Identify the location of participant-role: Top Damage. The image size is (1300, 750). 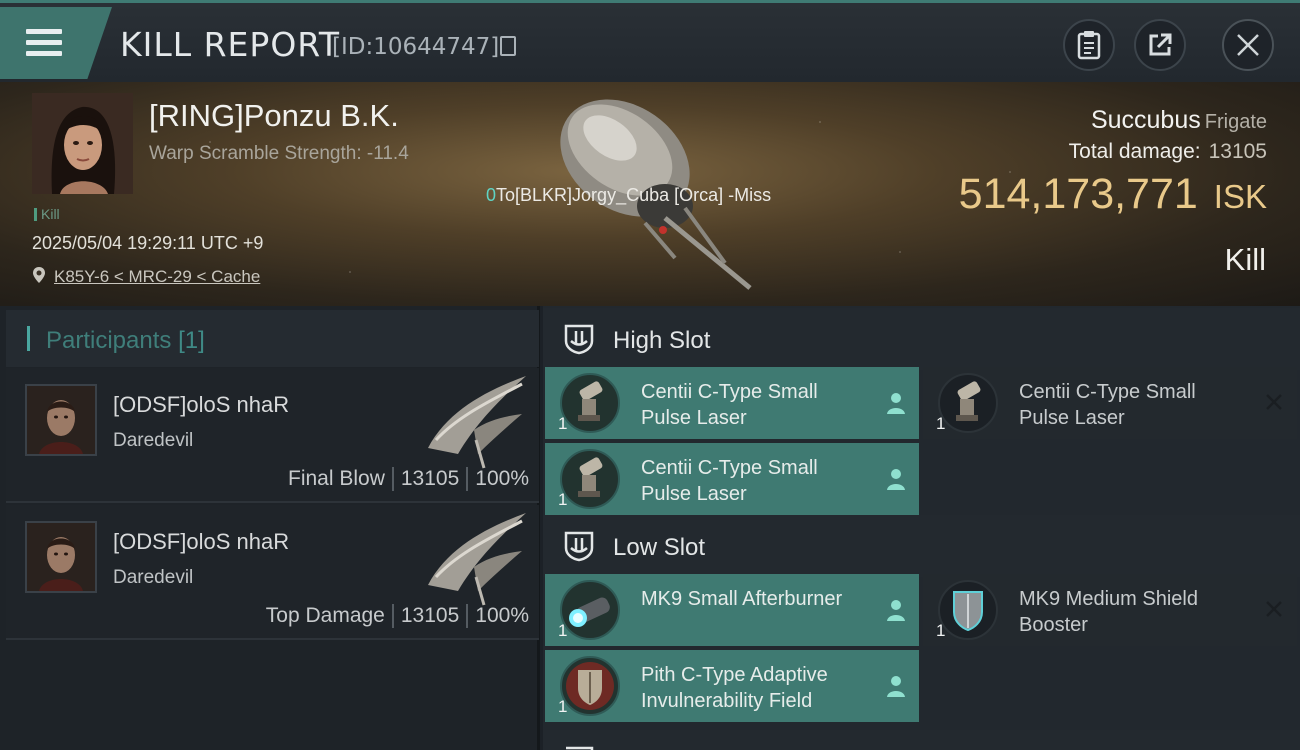
(325, 615).